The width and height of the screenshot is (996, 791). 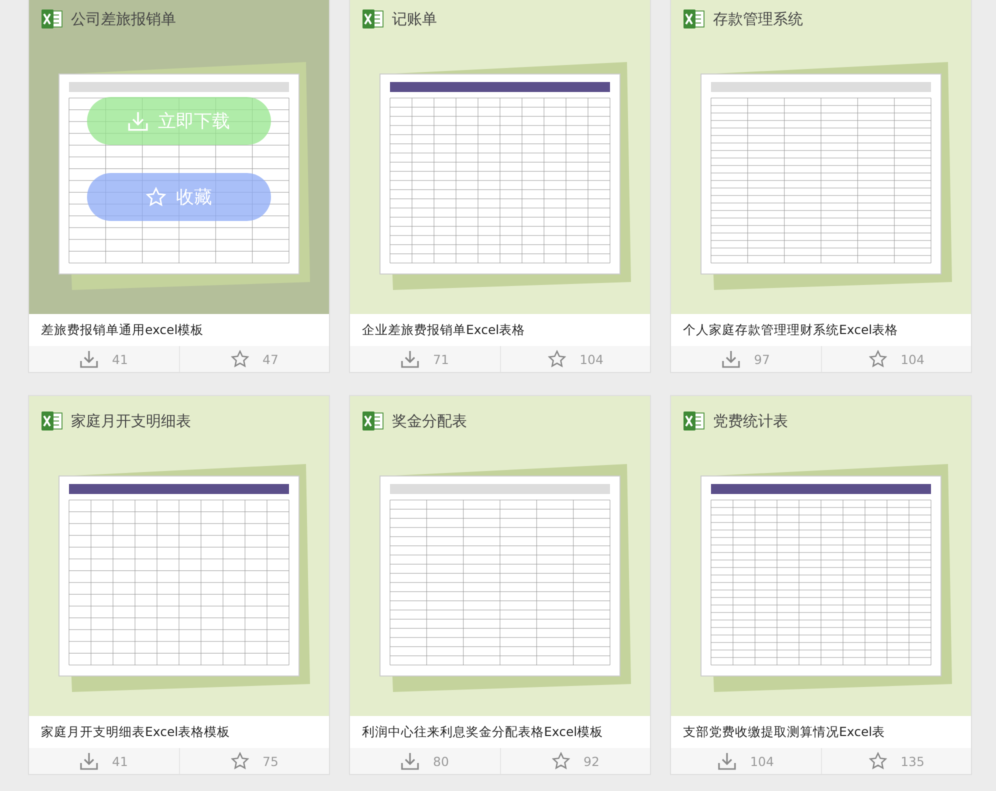 I want to click on card-heading: 奖金分配表, so click(x=429, y=421).